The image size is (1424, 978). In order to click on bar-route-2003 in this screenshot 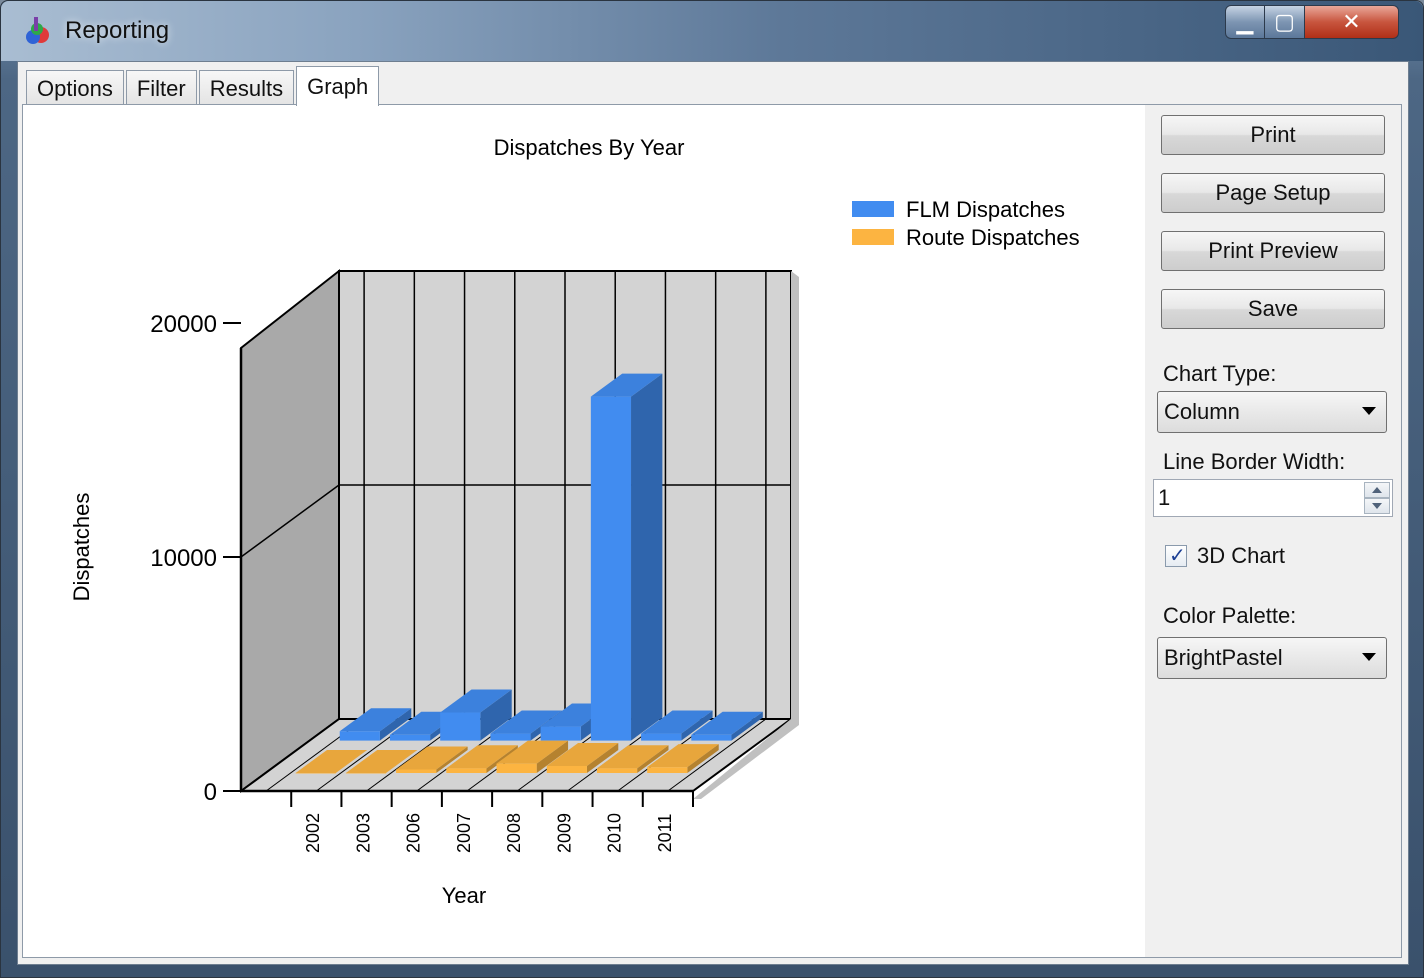, I will do `click(366, 773)`.